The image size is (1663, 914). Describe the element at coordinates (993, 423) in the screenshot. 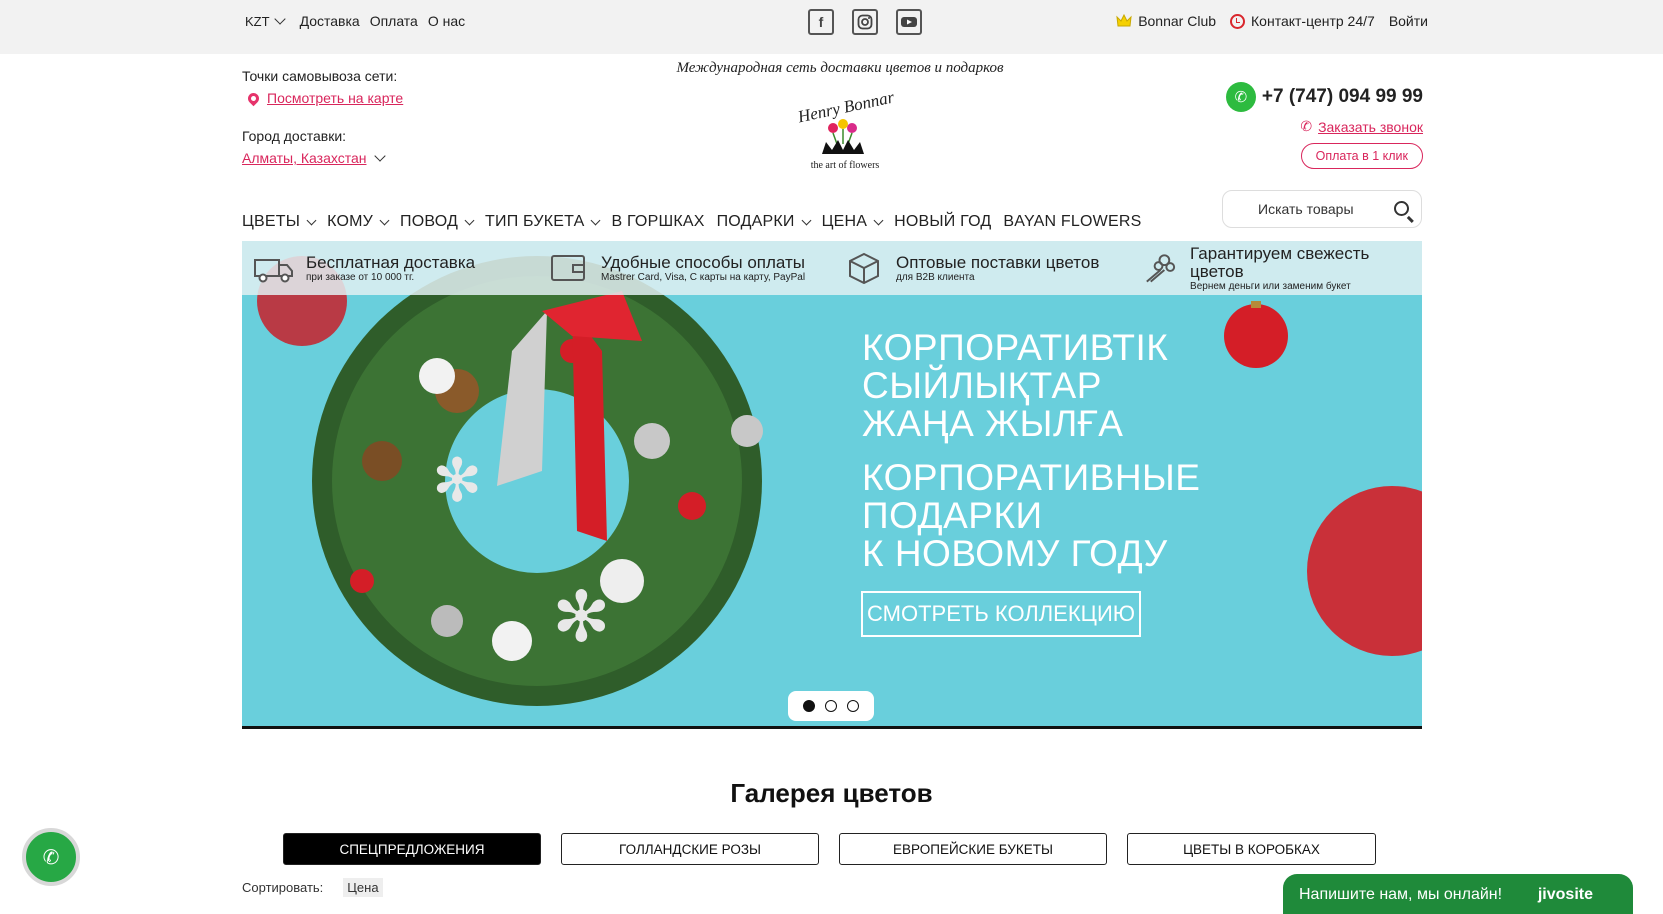

I see `slide-kz-line: ЖАҢА ЖЫЛҒА` at that location.